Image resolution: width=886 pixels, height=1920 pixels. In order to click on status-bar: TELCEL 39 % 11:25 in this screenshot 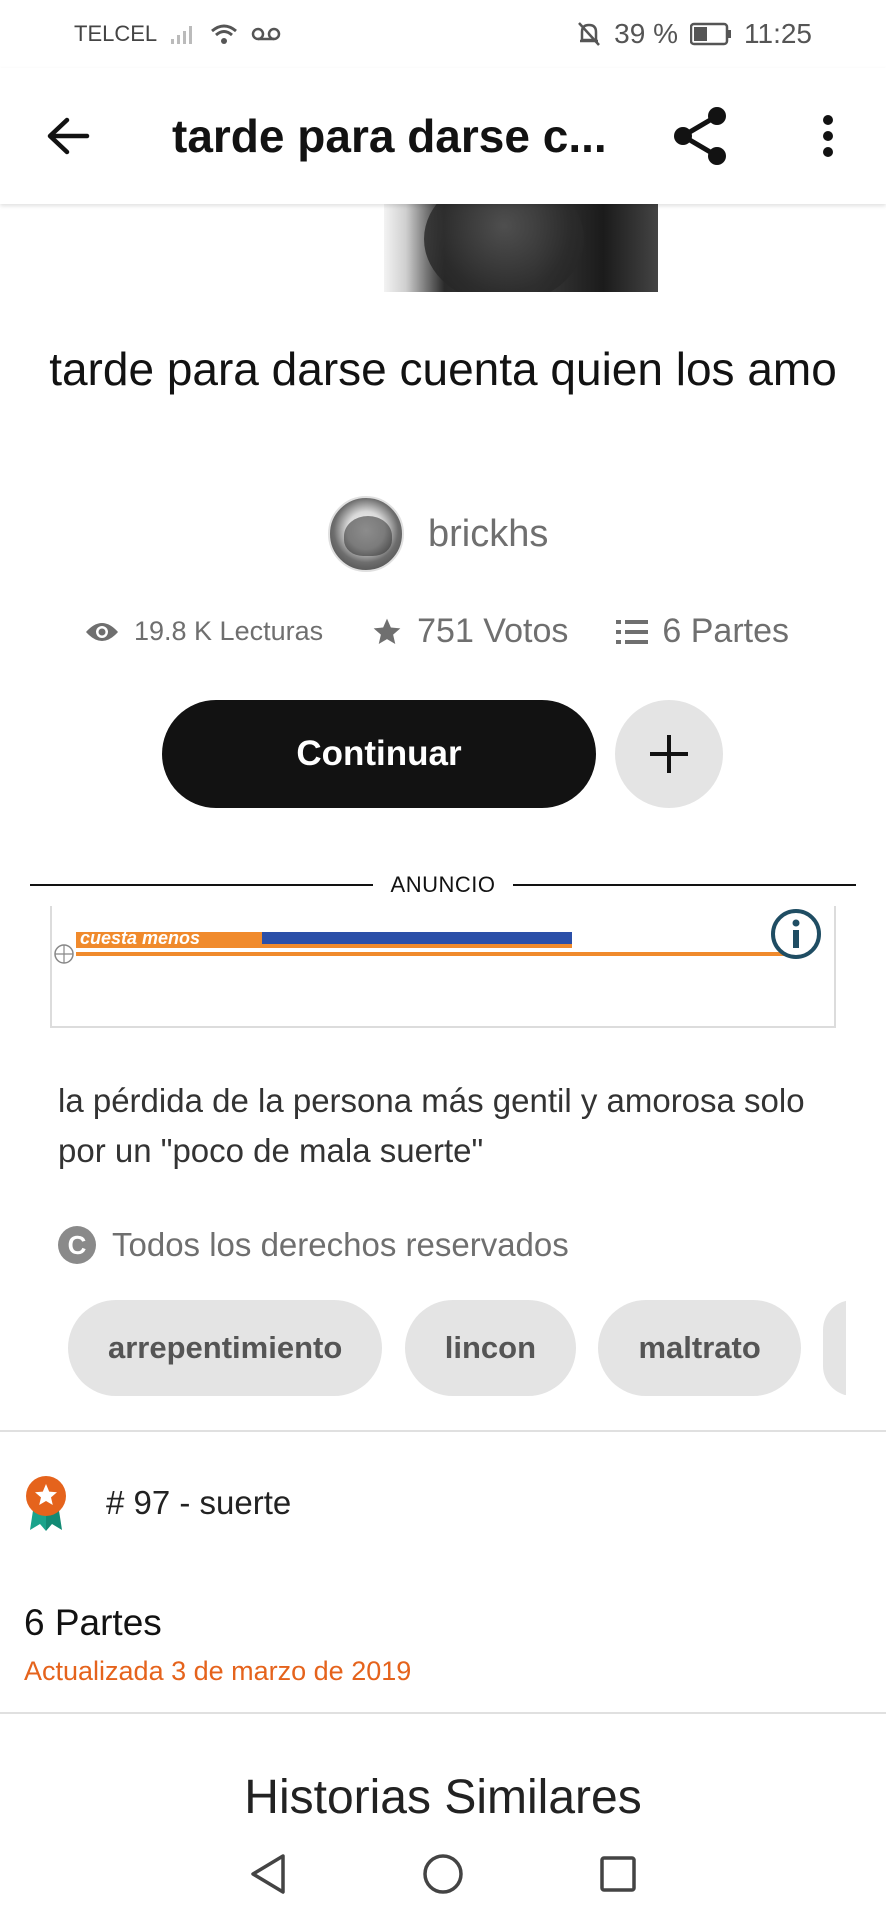, I will do `click(443, 34)`.